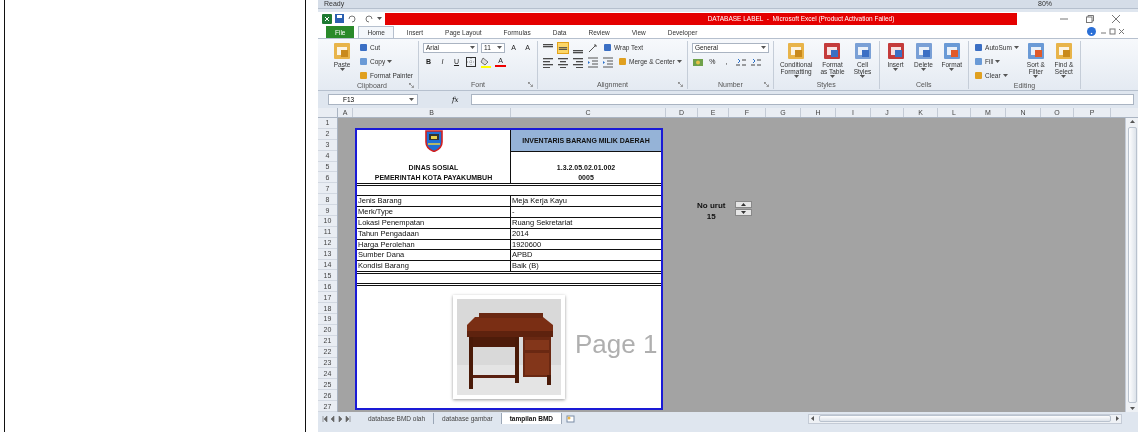  Describe the element at coordinates (1116, 18) in the screenshot. I see `close-icon` at that location.